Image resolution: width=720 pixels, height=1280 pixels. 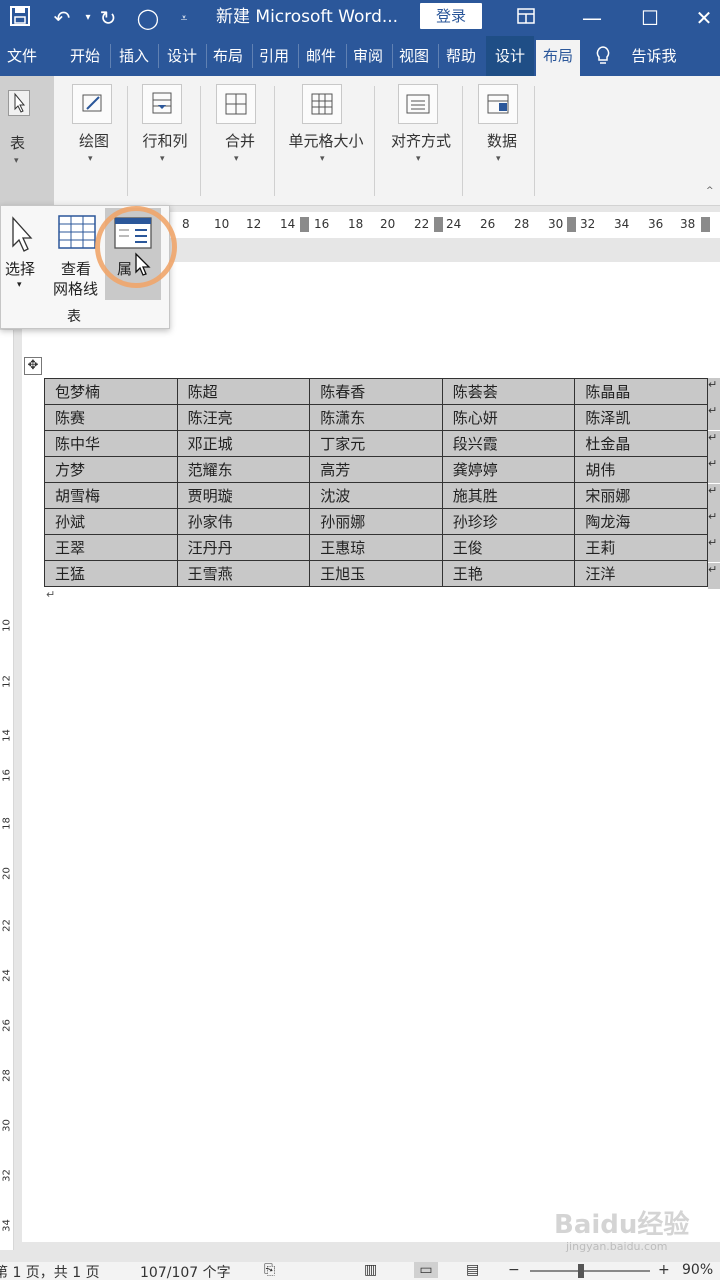 What do you see at coordinates (704, 18) in the screenshot?
I see `close-icon: ✕` at bounding box center [704, 18].